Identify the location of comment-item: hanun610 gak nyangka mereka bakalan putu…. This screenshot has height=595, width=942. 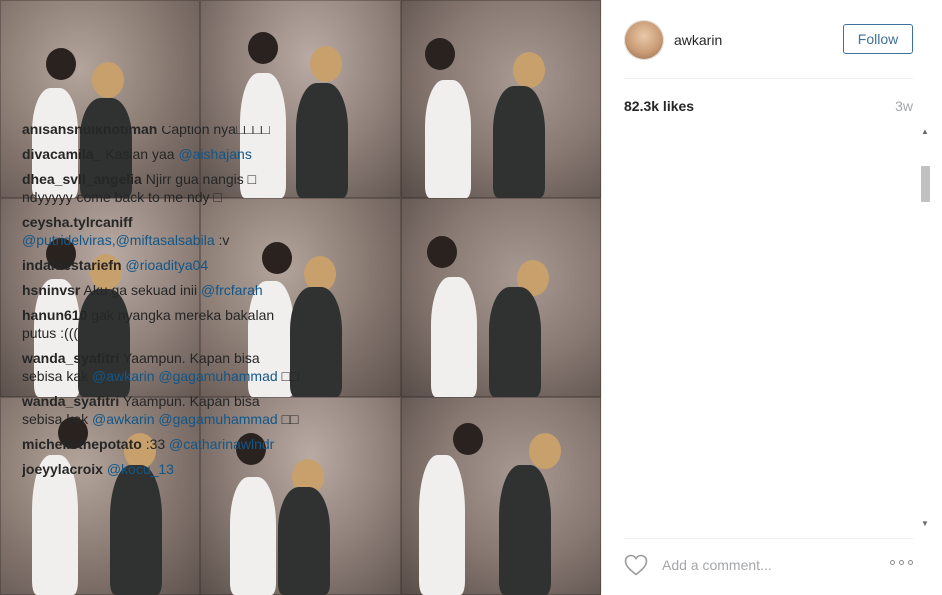
(162, 324).